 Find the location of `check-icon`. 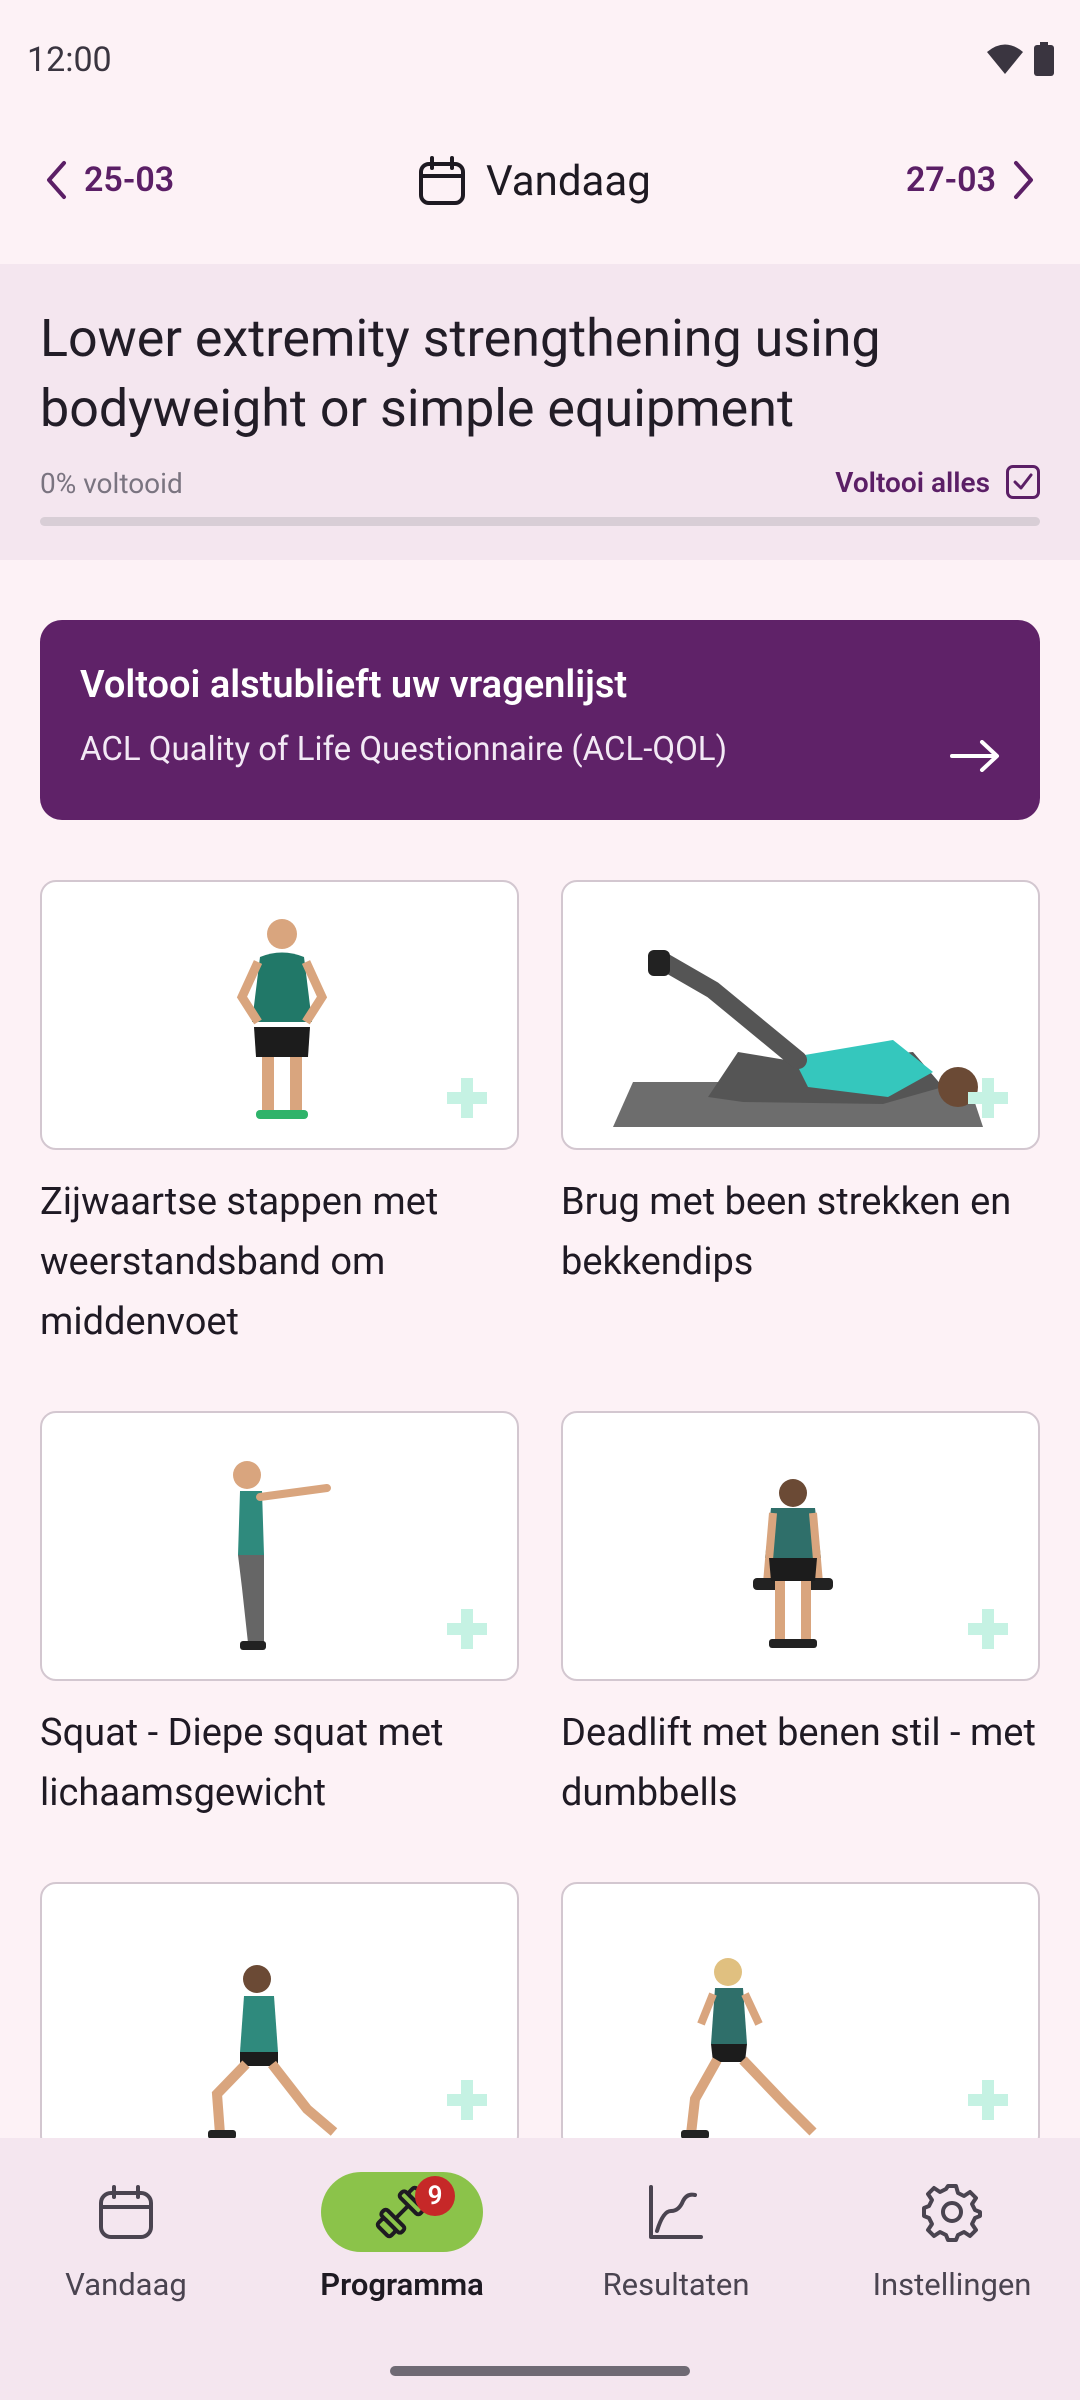

check-icon is located at coordinates (1023, 481).